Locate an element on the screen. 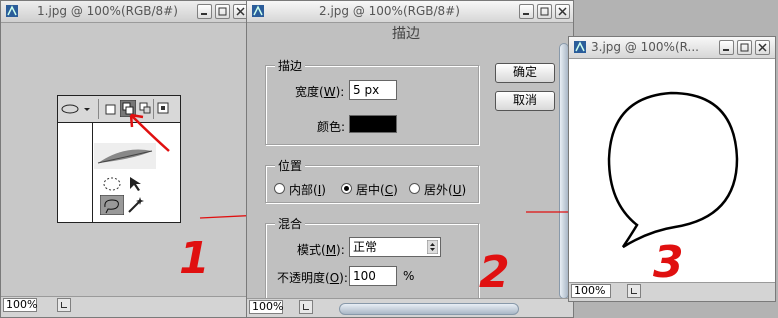 This screenshot has height=318, width=778. window-1-titlebar: 1.jpg @ 100%(RGB/8#) is located at coordinates (125, 12).